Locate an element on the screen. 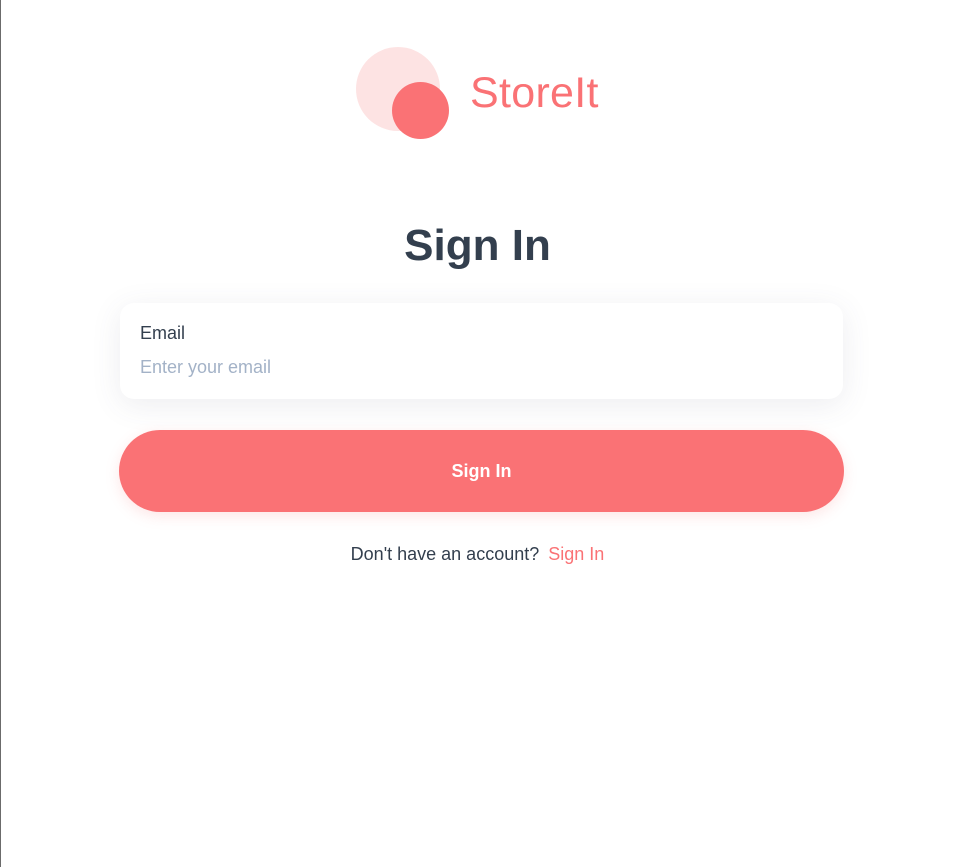 Image resolution: width=953 pixels, height=867 pixels. email-input is located at coordinates (481, 367).